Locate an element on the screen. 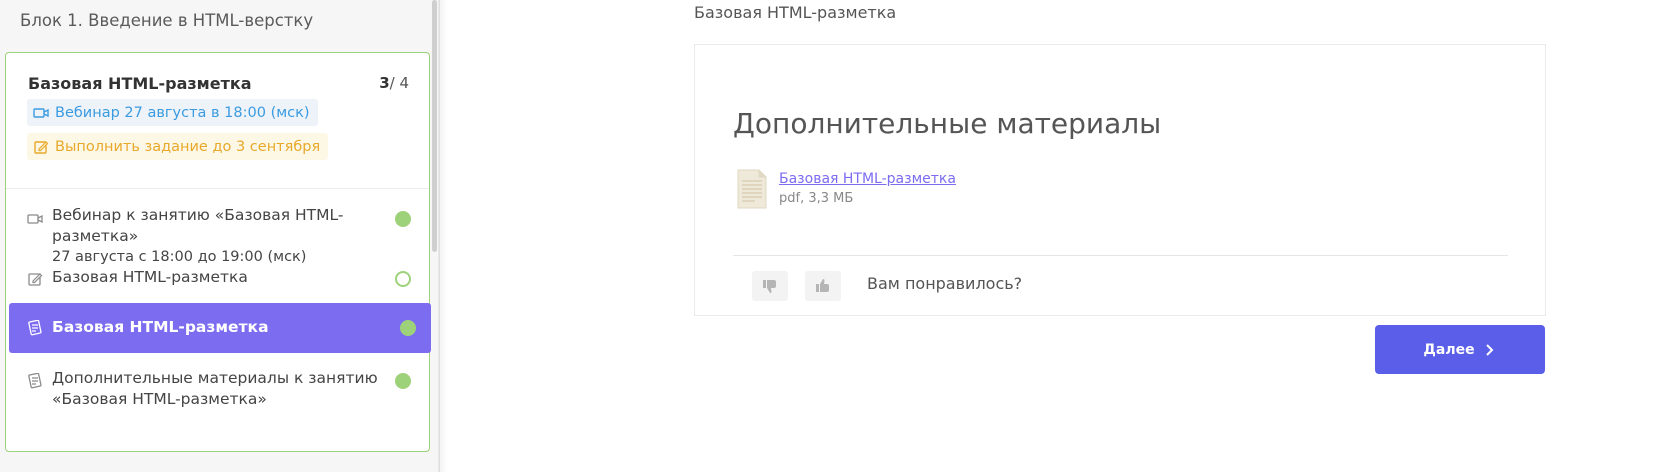 The image size is (1658, 472). thumbs-up-icon is located at coordinates (822, 285).